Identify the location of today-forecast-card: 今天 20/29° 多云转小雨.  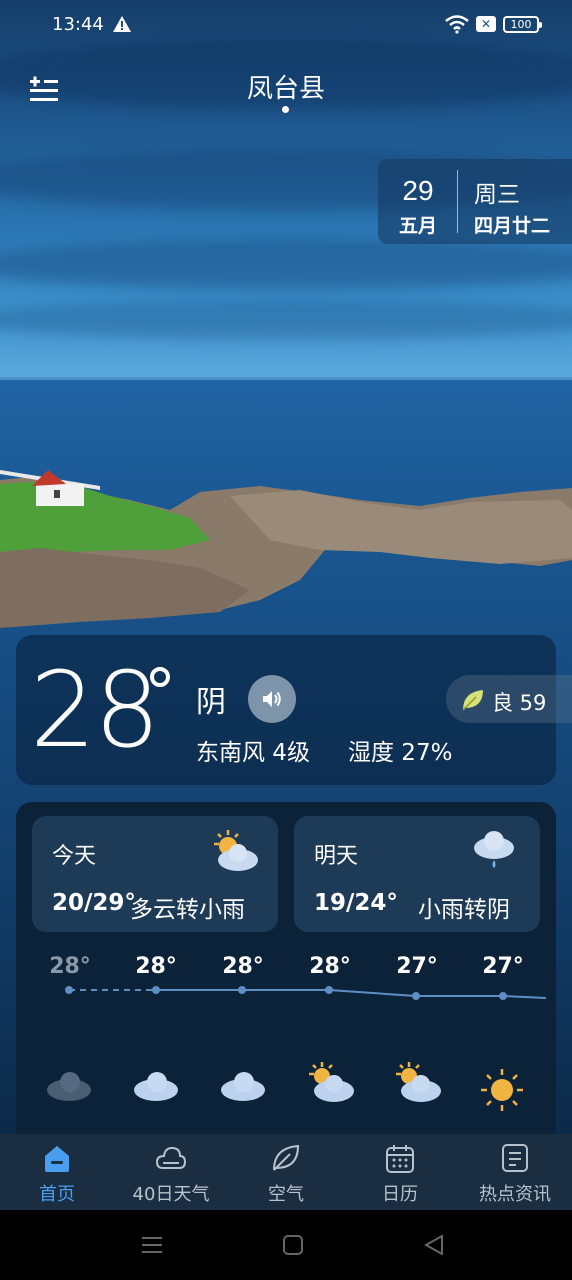
(155, 874).